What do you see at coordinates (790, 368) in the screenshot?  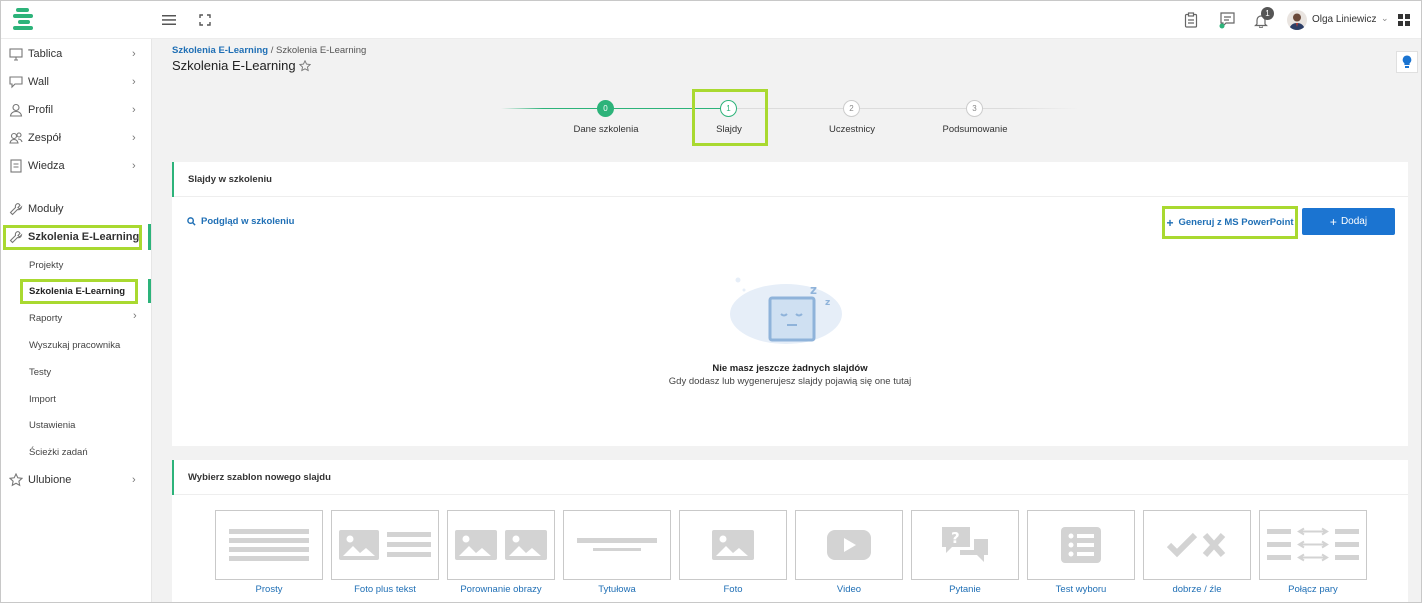 I see `empty-state-title: Nie masz jeszcze żadnych slajdów` at bounding box center [790, 368].